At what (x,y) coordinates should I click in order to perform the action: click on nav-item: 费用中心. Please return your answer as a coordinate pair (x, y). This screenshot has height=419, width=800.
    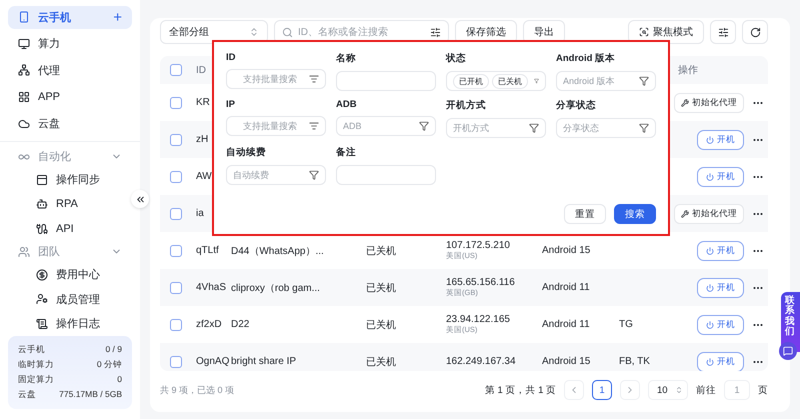
    Looking at the image, I should click on (70, 275).